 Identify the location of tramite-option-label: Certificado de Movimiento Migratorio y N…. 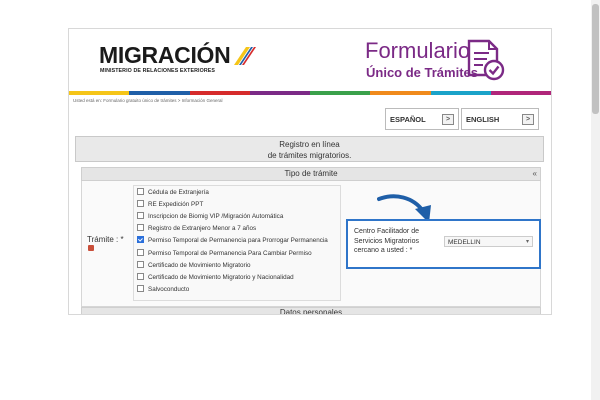
(221, 277).